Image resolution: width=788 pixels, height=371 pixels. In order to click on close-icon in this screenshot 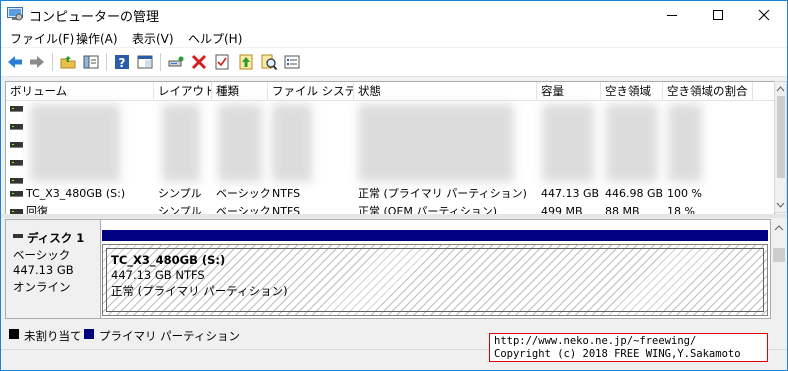, I will do `click(764, 15)`.